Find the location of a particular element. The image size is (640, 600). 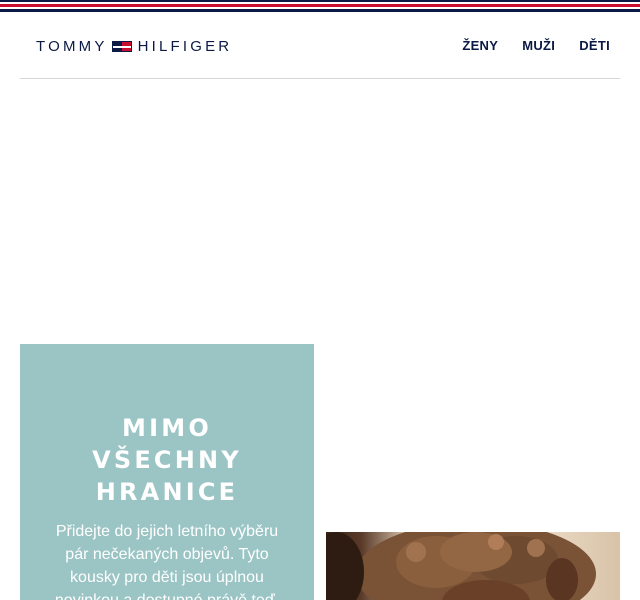

nav-item-muzi: MUŽI is located at coordinates (538, 45).